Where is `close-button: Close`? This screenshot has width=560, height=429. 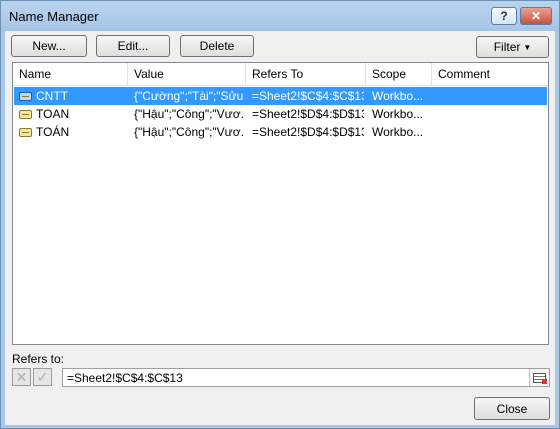
close-button: Close is located at coordinates (512, 408).